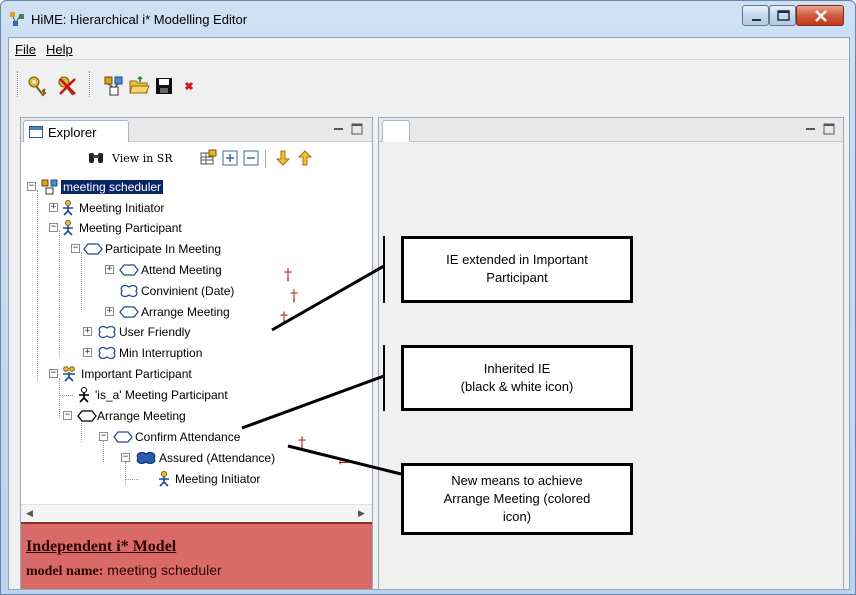 The image size is (856, 595). I want to click on menu-help: Help, so click(59, 49).